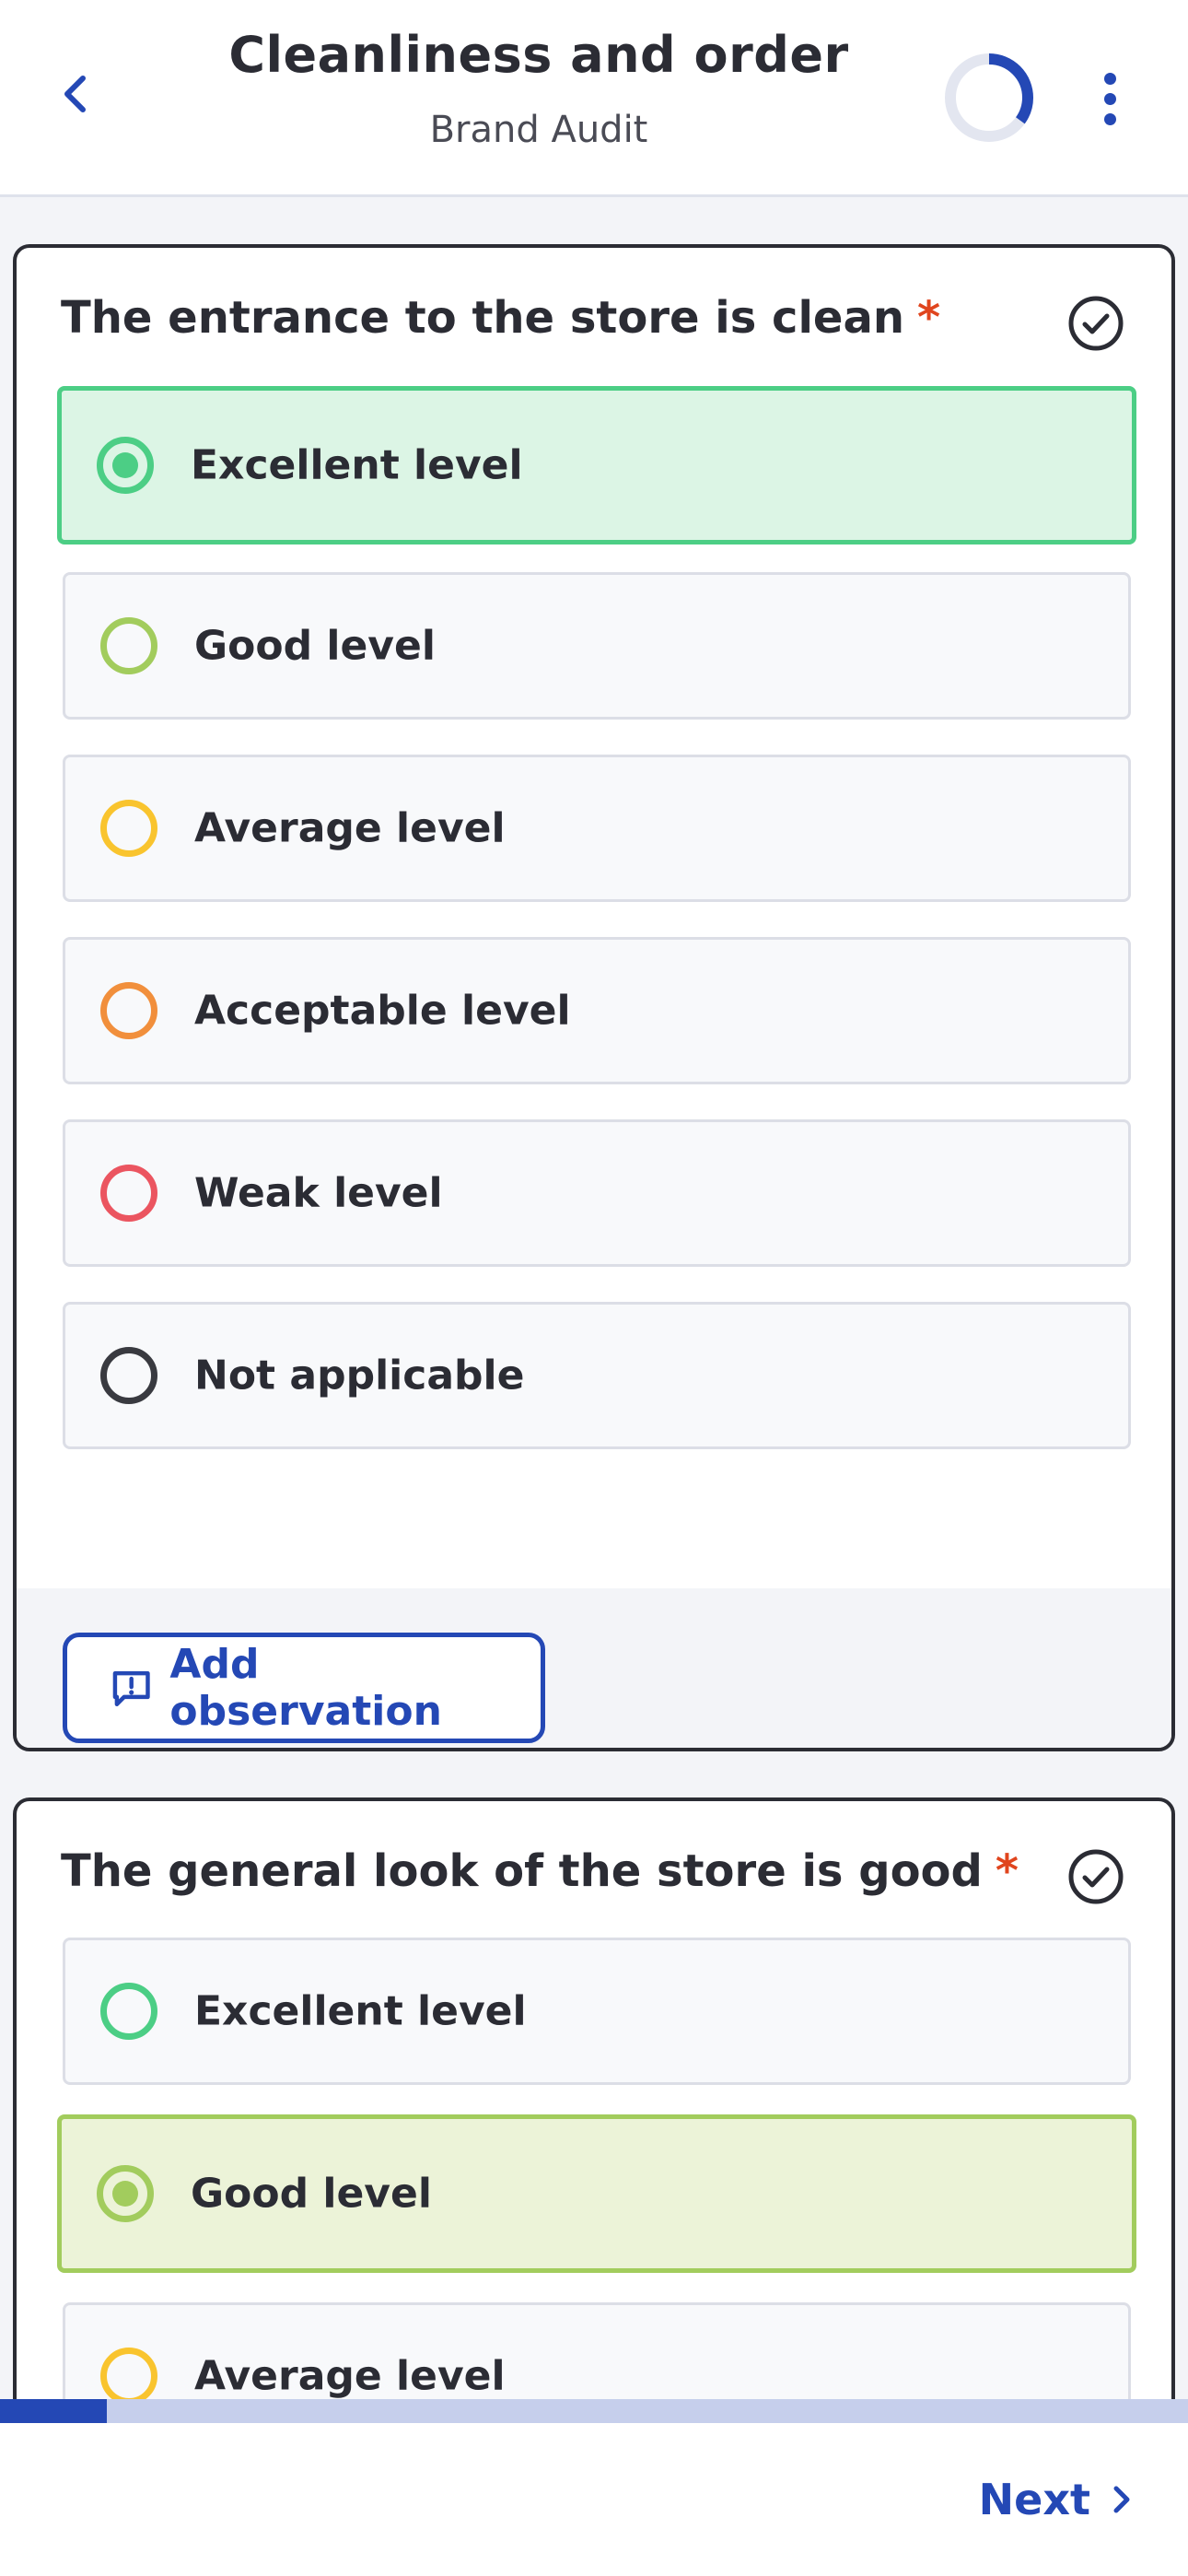 The height and width of the screenshot is (2576, 1188). Describe the element at coordinates (594, 2411) in the screenshot. I see `page-progress-bar` at that location.